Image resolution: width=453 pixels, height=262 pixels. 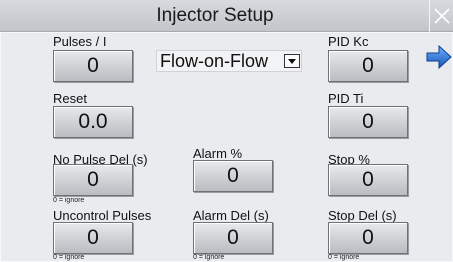 What do you see at coordinates (362, 215) in the screenshot?
I see `stop-del-label: Stop Del (s)` at bounding box center [362, 215].